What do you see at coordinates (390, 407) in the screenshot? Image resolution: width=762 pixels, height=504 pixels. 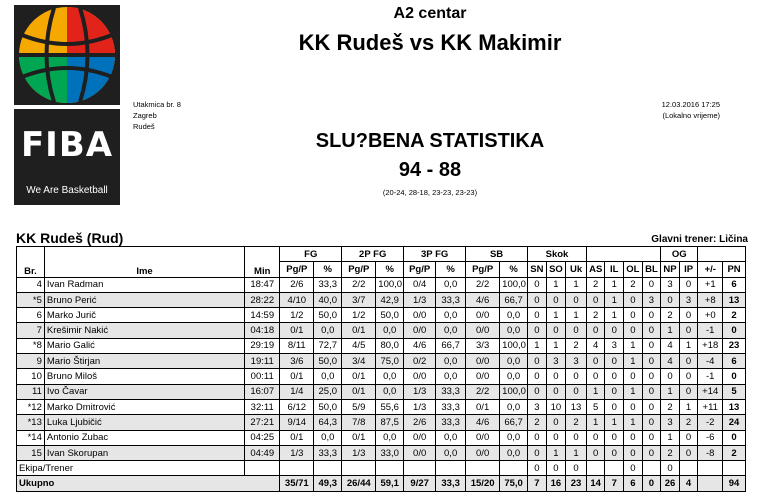 I see `player-2p-pct: 55,6` at bounding box center [390, 407].